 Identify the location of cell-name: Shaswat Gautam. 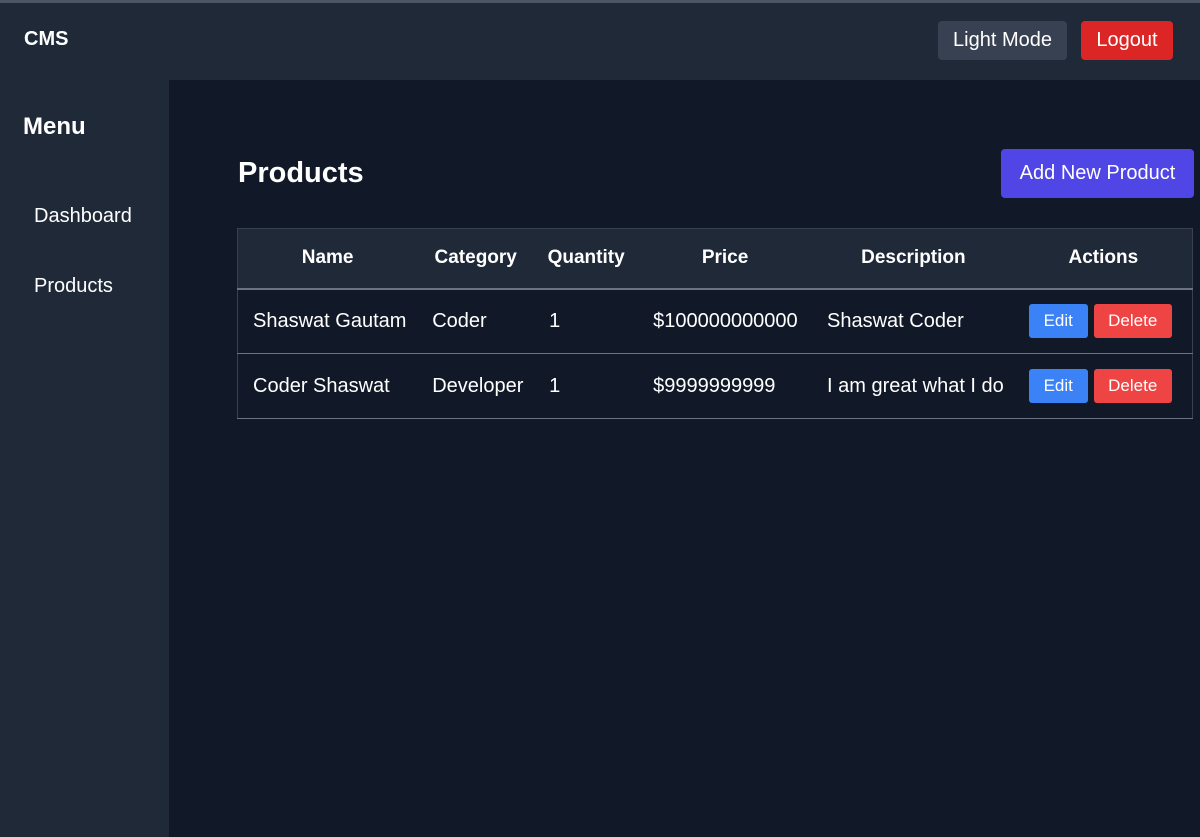
(327, 321).